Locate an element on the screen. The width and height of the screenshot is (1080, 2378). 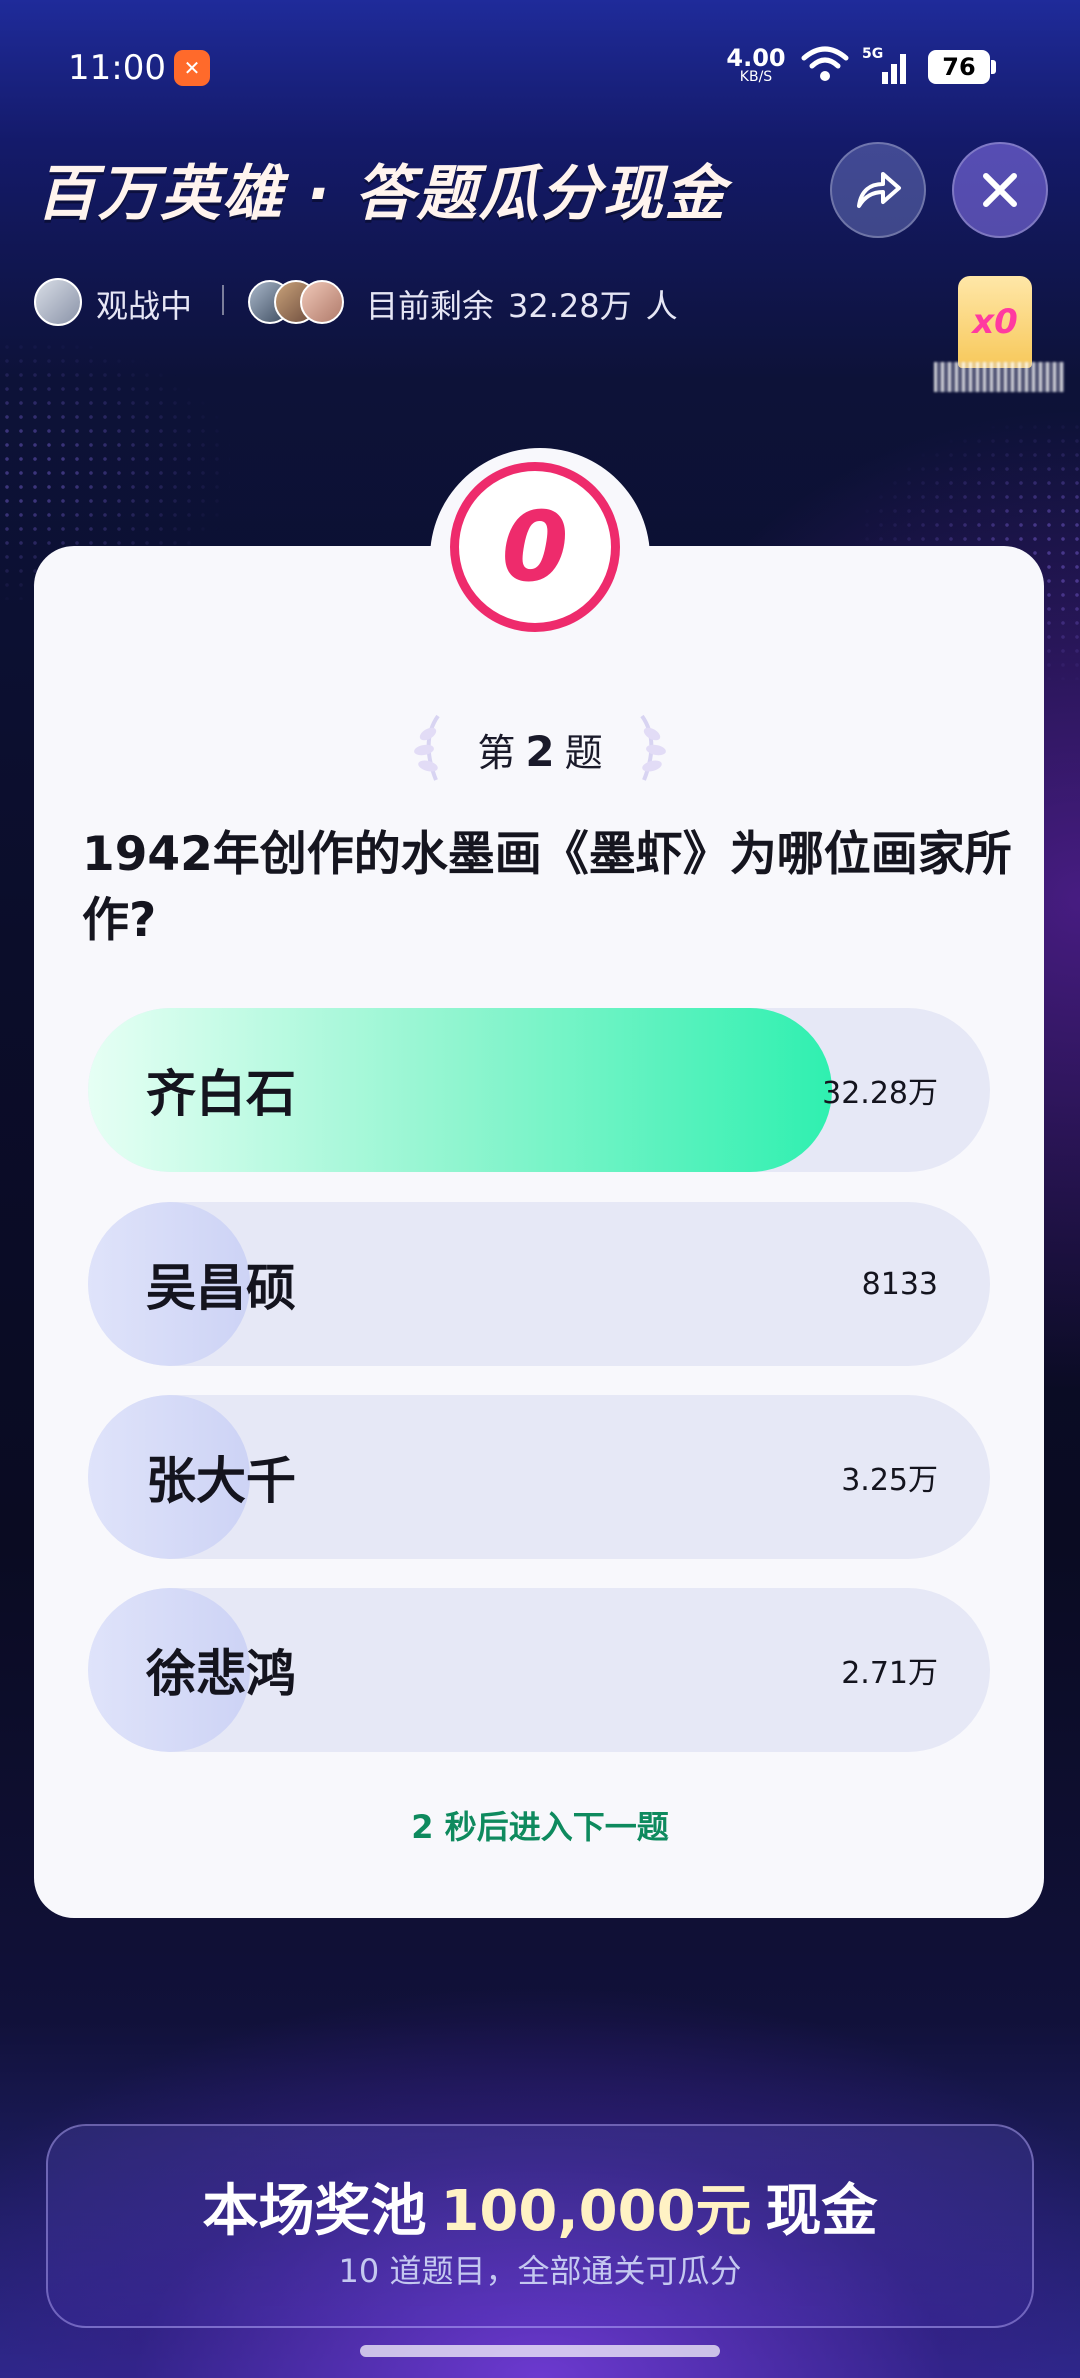
next-question-seconds: 2 is located at coordinates (422, 1827).